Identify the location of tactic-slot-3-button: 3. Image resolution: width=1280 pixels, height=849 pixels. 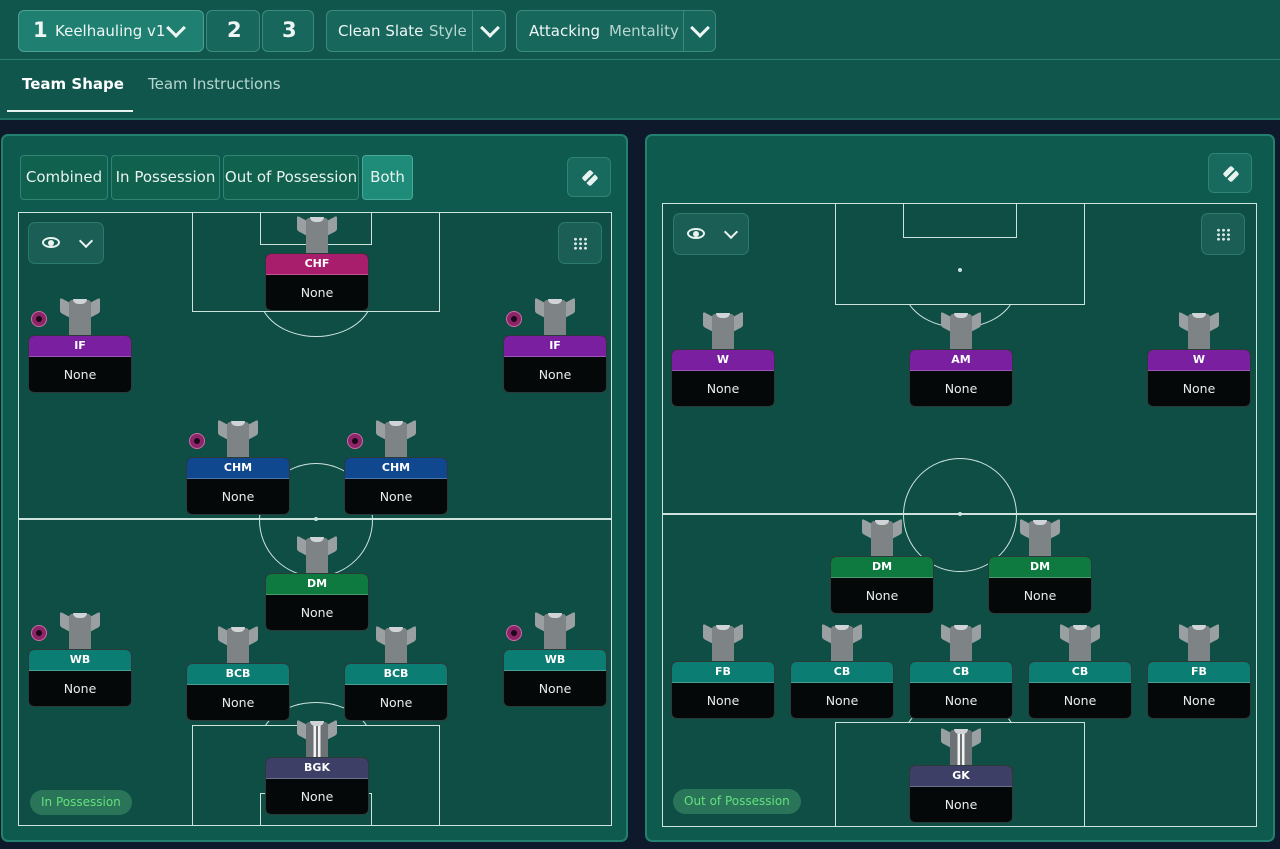
(288, 31).